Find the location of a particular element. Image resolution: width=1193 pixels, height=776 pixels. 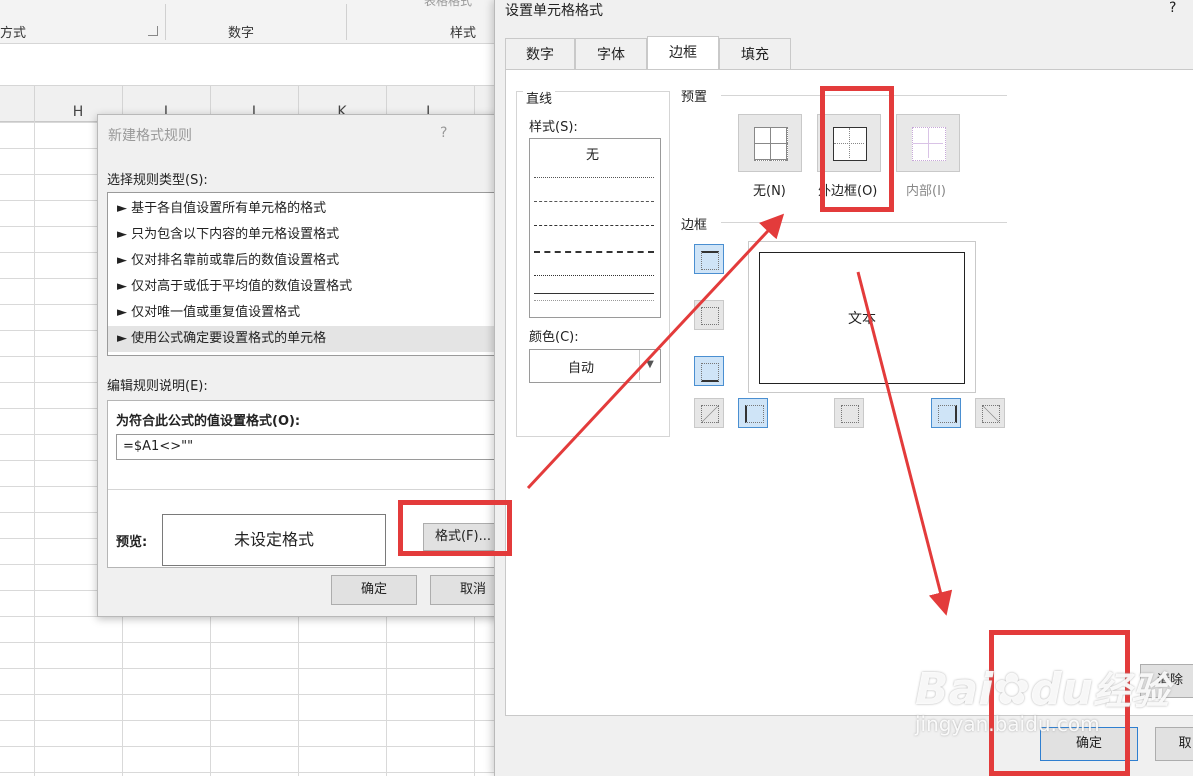

rule-type-item: ► 仅对排名靠前或靠后的数值设置格式 is located at coordinates (228, 261).